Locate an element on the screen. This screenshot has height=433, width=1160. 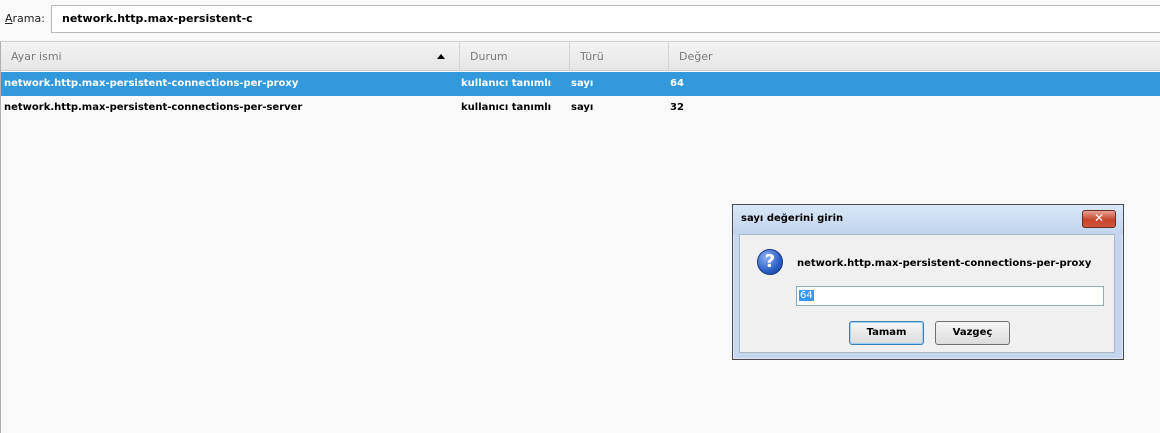
sort-ascending-icon is located at coordinates (441, 56).